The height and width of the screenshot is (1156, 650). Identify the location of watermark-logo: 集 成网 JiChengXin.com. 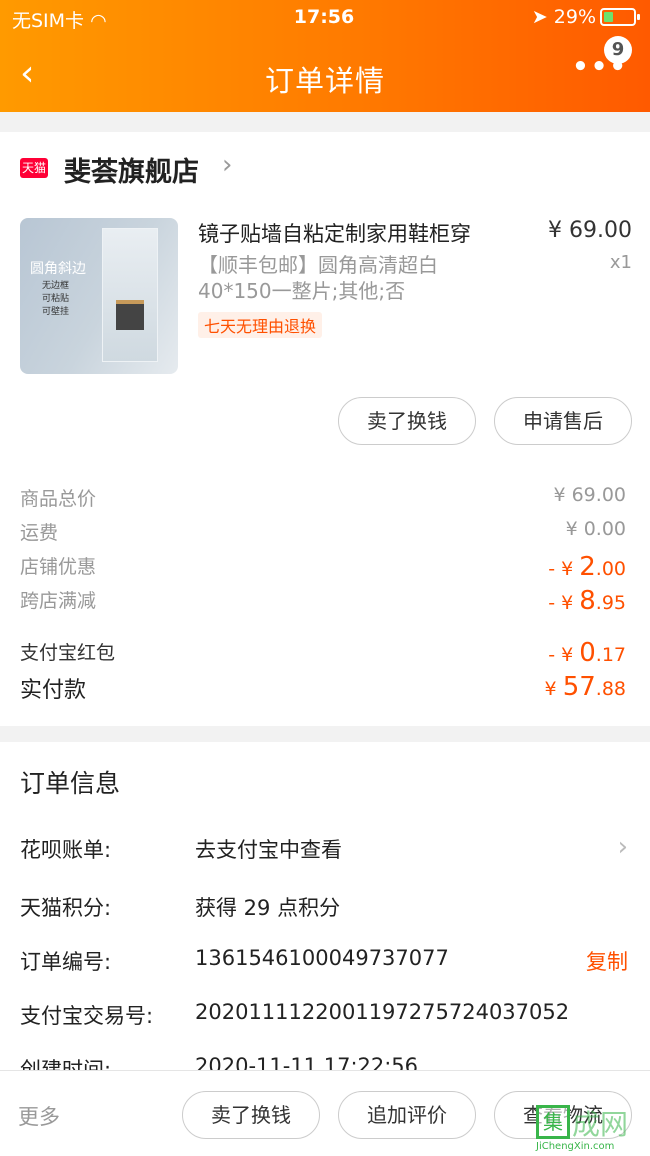
(592, 1128).